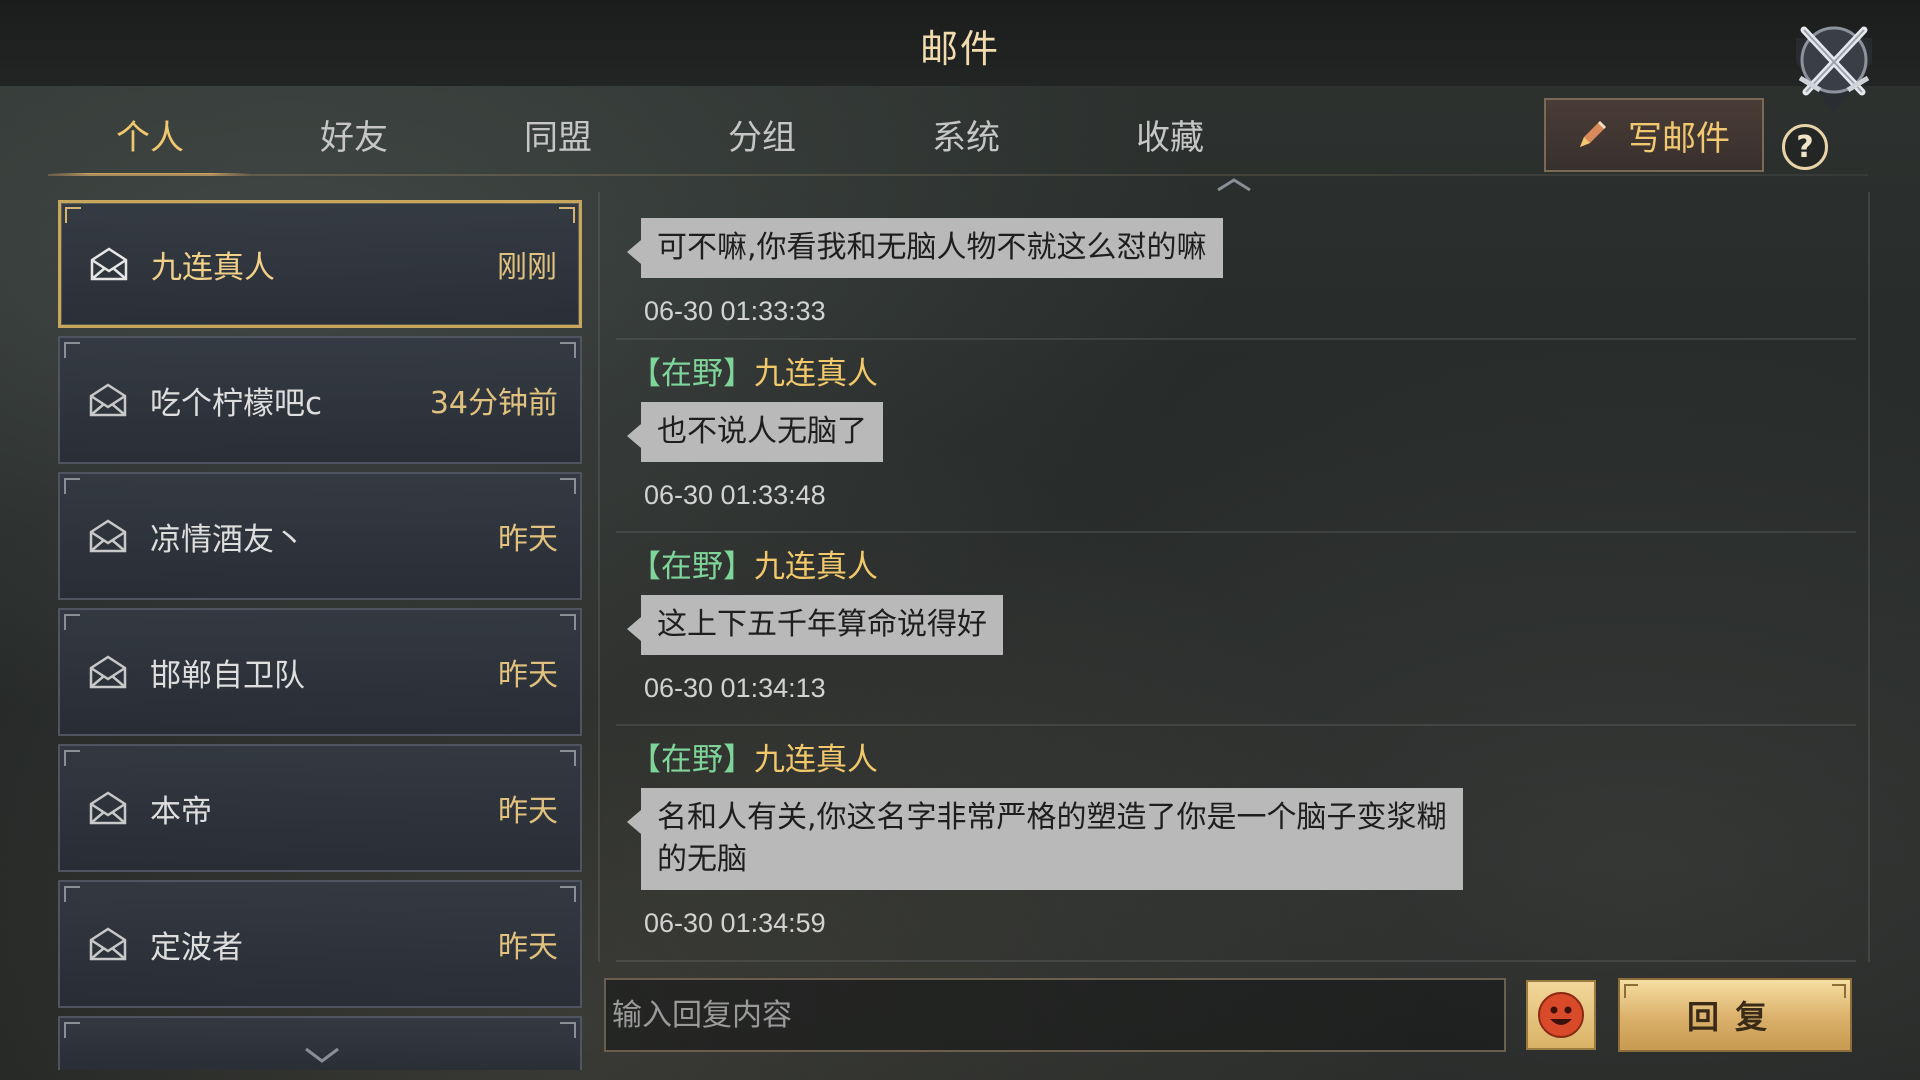 Image resolution: width=1920 pixels, height=1080 pixels. Describe the element at coordinates (958, 175) in the screenshot. I see `tab-divider` at that location.